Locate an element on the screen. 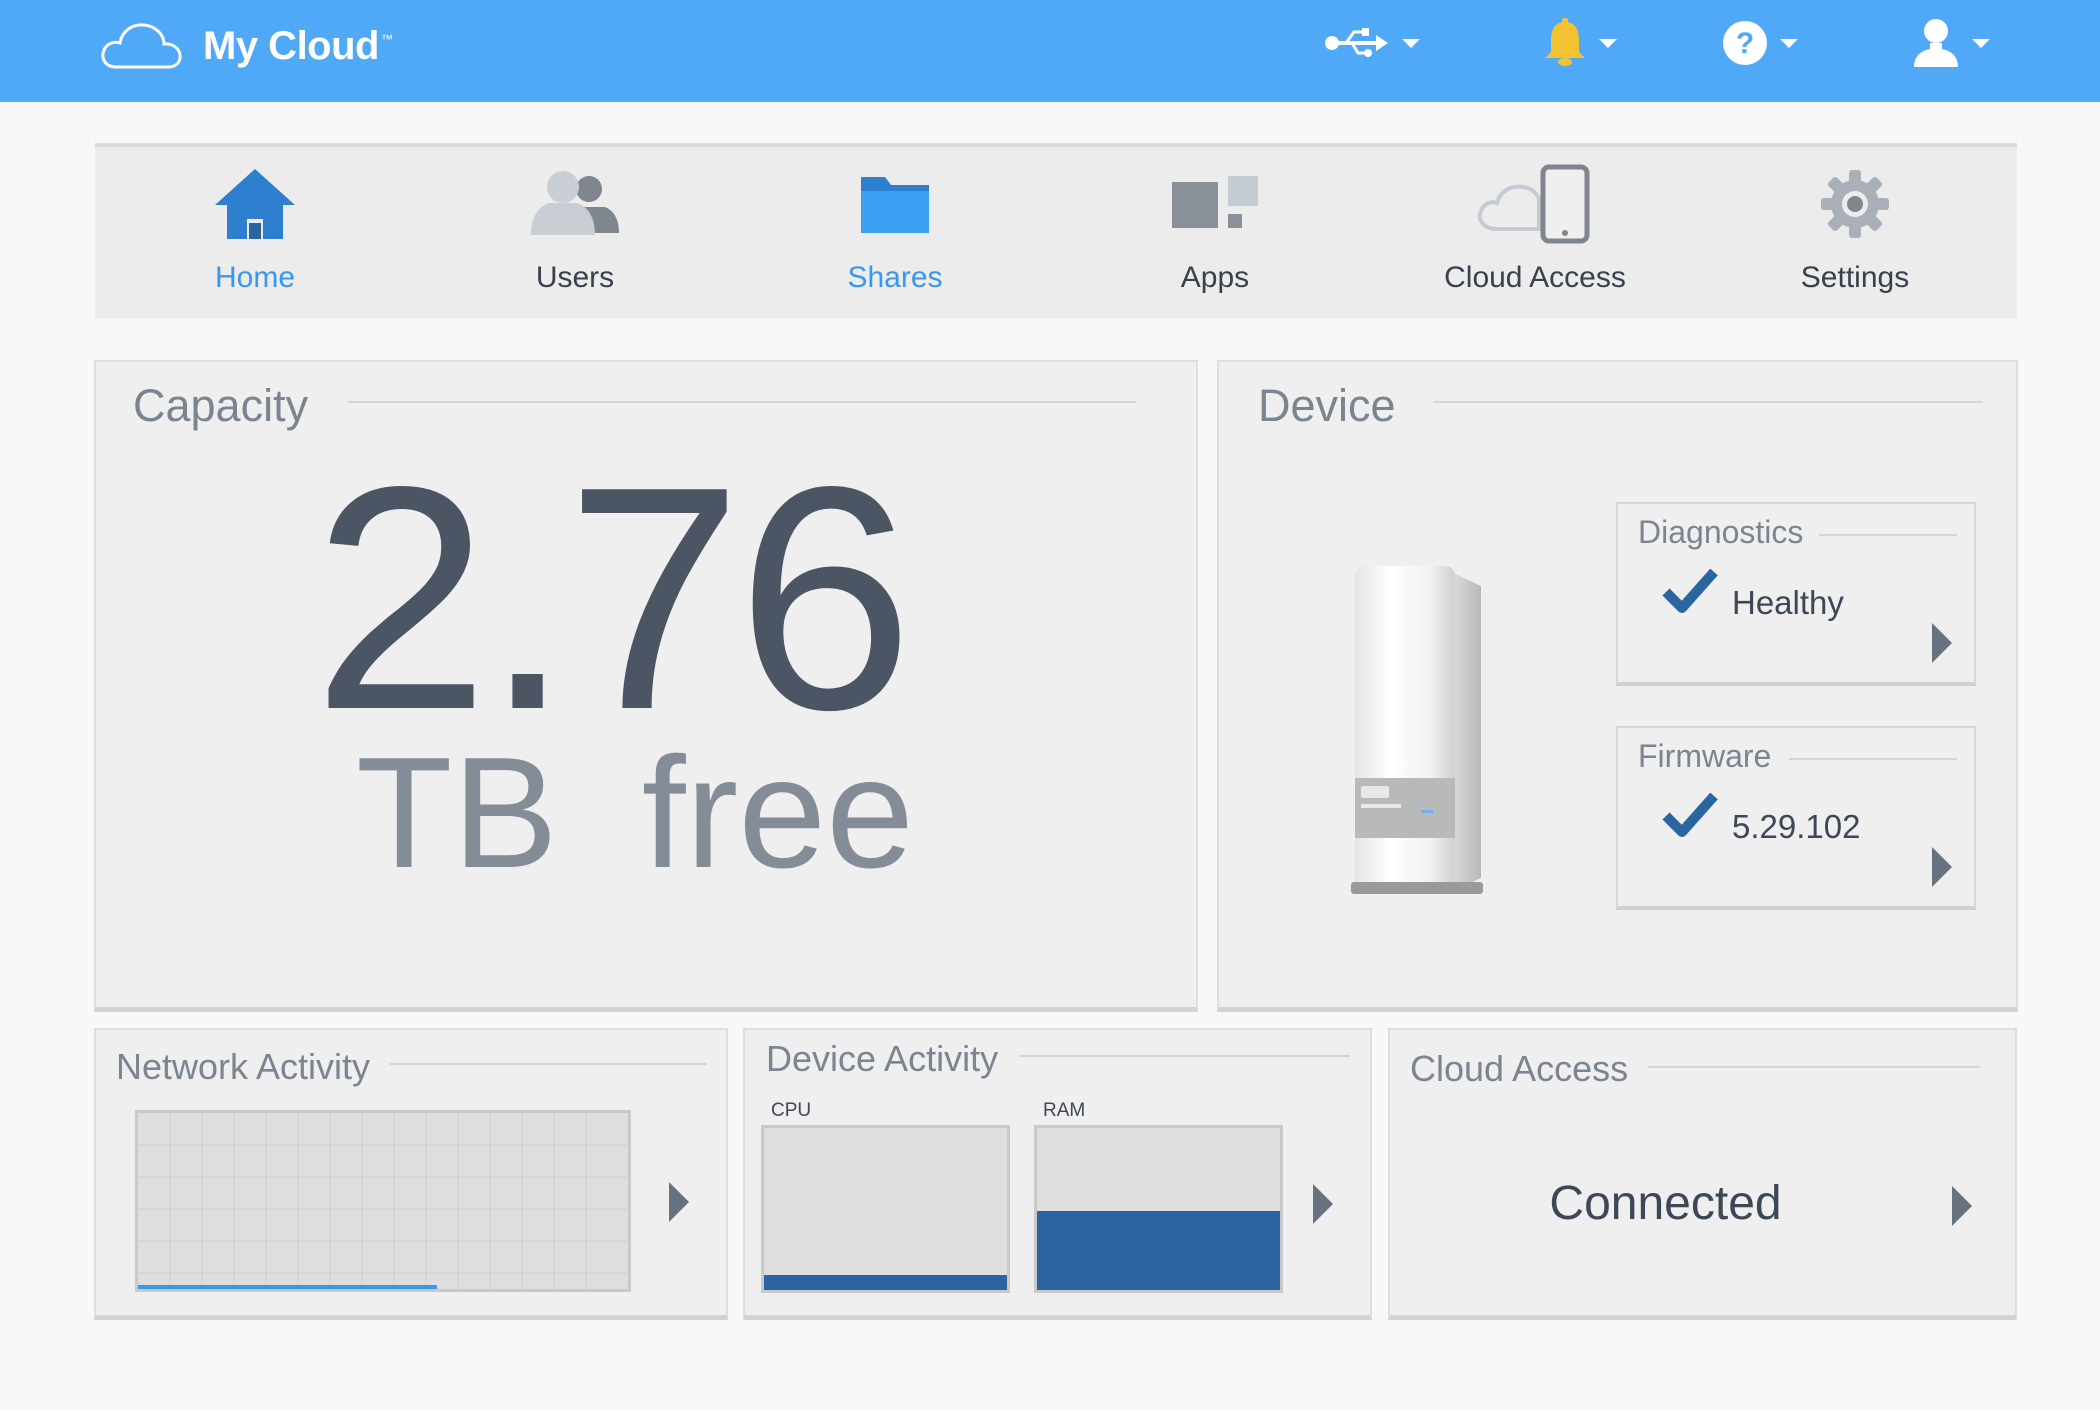 This screenshot has width=2100, height=1410. nav-label-settings: Settings is located at coordinates (1855, 277).